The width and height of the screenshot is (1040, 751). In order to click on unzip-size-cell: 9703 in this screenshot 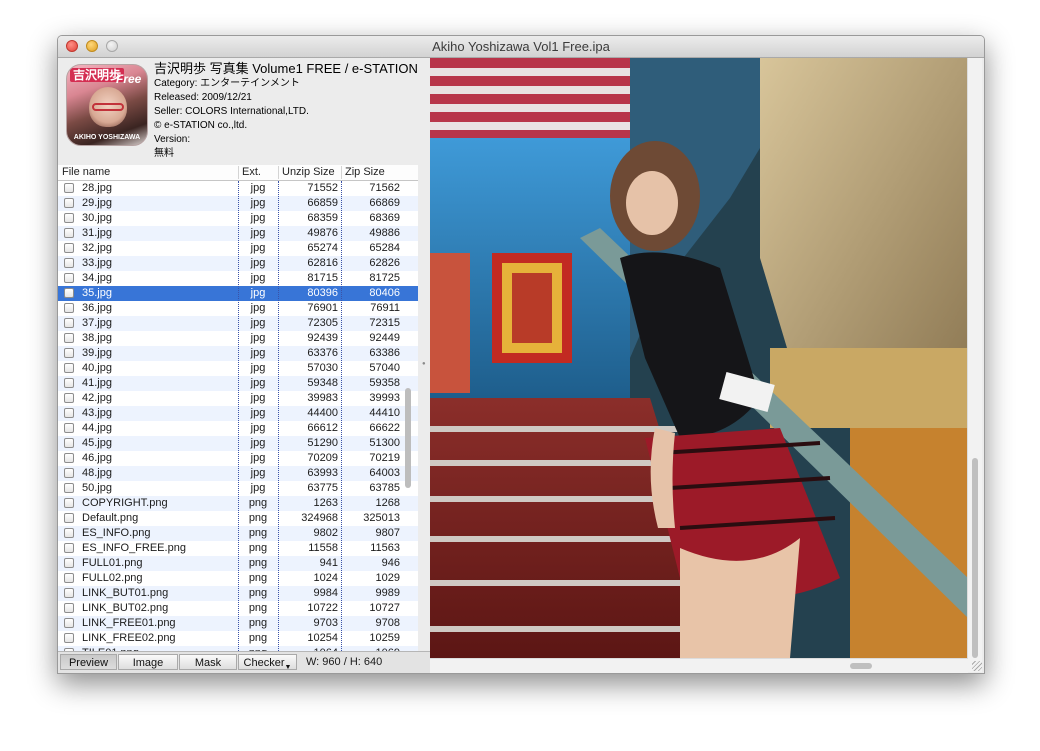, I will do `click(325, 623)`.